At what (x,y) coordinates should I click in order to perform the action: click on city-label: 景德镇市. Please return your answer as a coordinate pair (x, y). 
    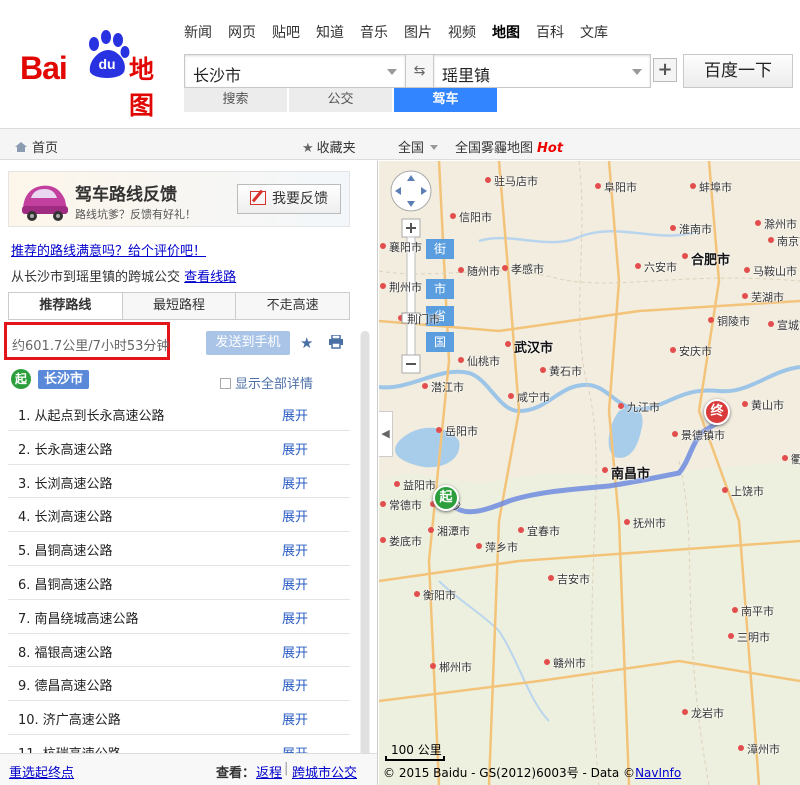
    Looking at the image, I should click on (703, 435).